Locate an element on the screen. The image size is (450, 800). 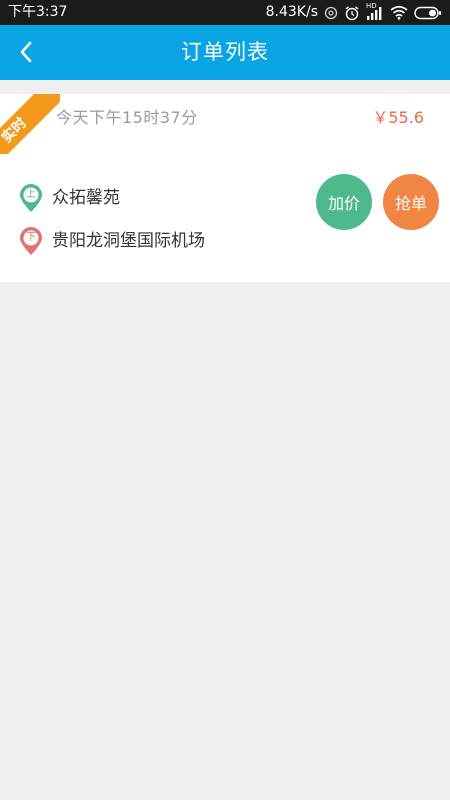
status-bar: 下午3:37 8.43K/s HD is located at coordinates (225, 12).